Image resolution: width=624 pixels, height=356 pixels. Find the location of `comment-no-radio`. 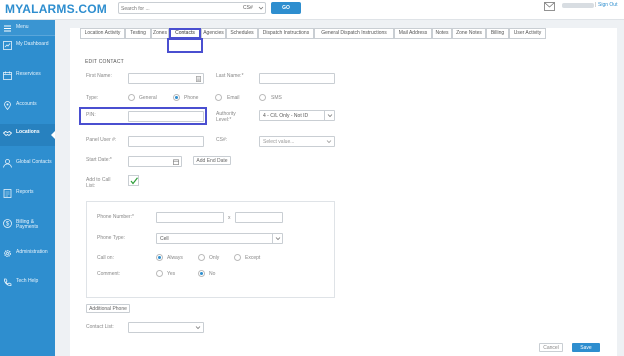

comment-no-radio is located at coordinates (201, 273).